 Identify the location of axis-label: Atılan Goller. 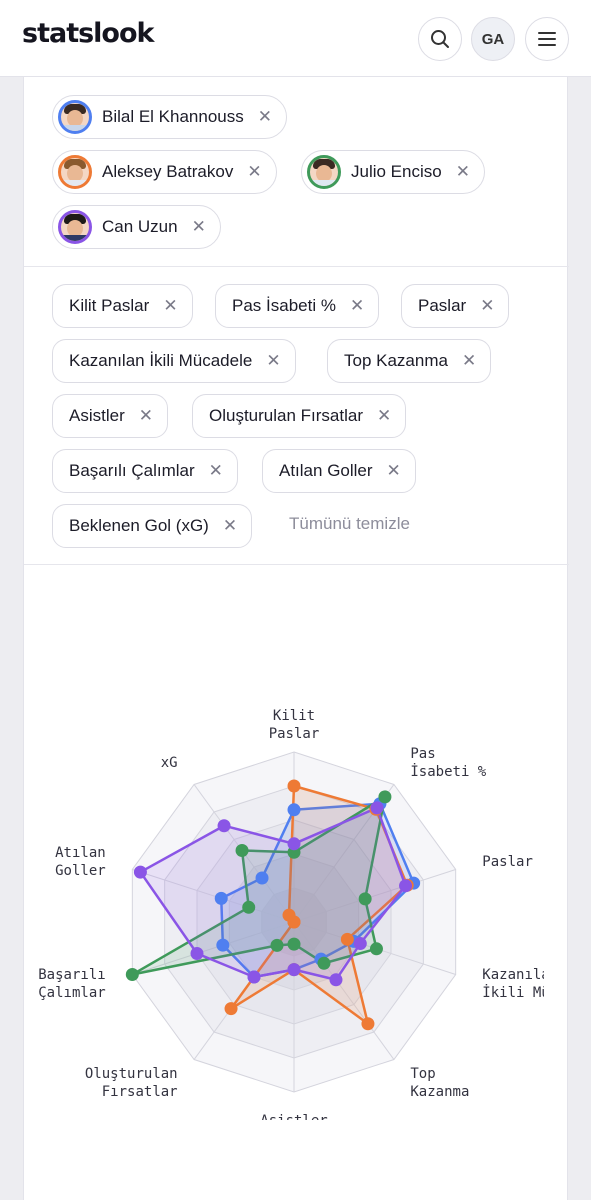
(80, 862).